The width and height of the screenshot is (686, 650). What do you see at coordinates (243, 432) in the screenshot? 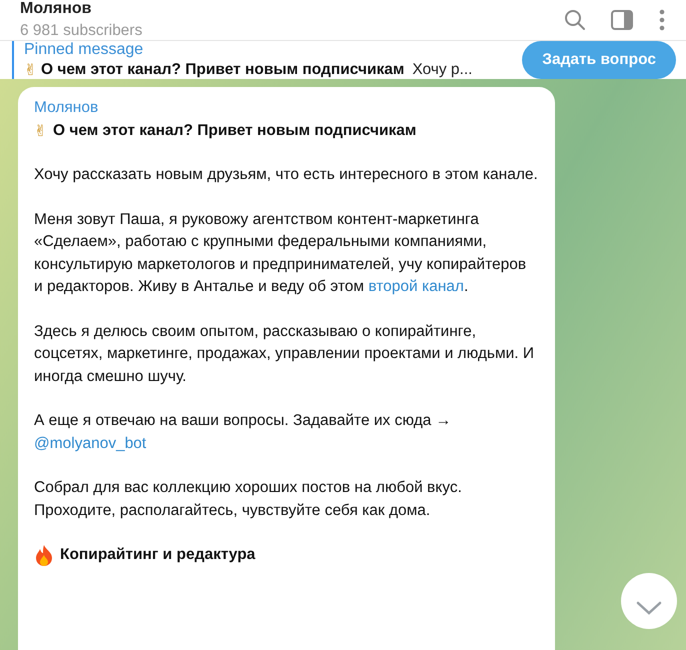
I see `post-paragraph: А еще я отвечаю на ваши вопросы. Задавайте их сюда → @molyanov_bot` at bounding box center [243, 432].